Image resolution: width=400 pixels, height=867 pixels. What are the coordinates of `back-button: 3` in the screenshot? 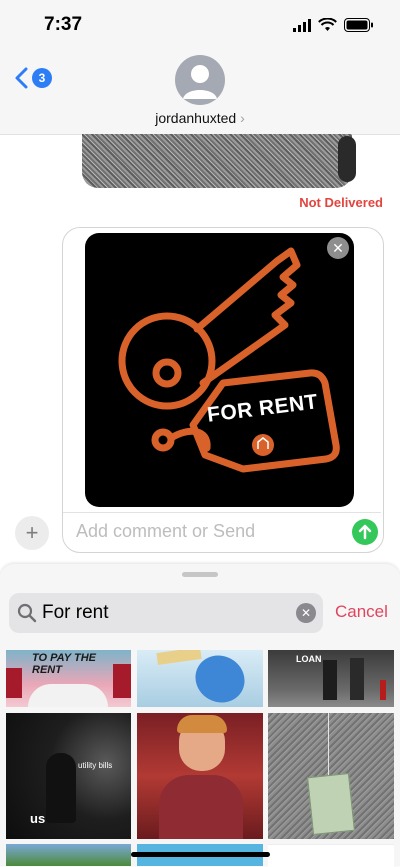 It's located at (36, 78).